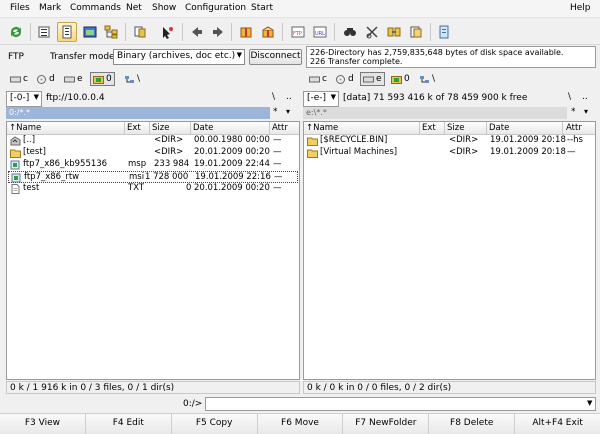  What do you see at coordinates (344, 79) in the screenshot?
I see `right-drive-d: d` at bounding box center [344, 79].